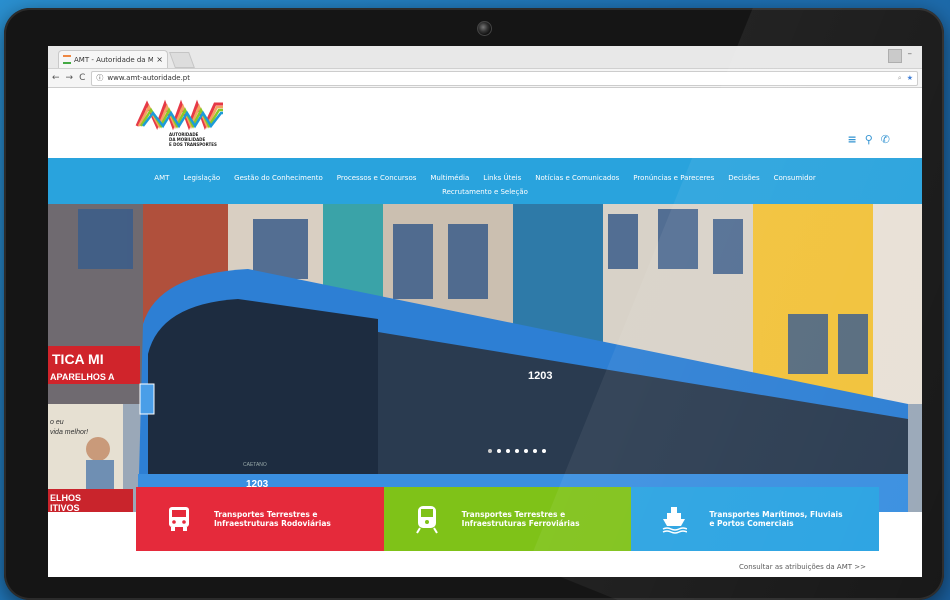 The image size is (950, 600). Describe the element at coordinates (426, 520) in the screenshot. I see `train-icon` at that location.